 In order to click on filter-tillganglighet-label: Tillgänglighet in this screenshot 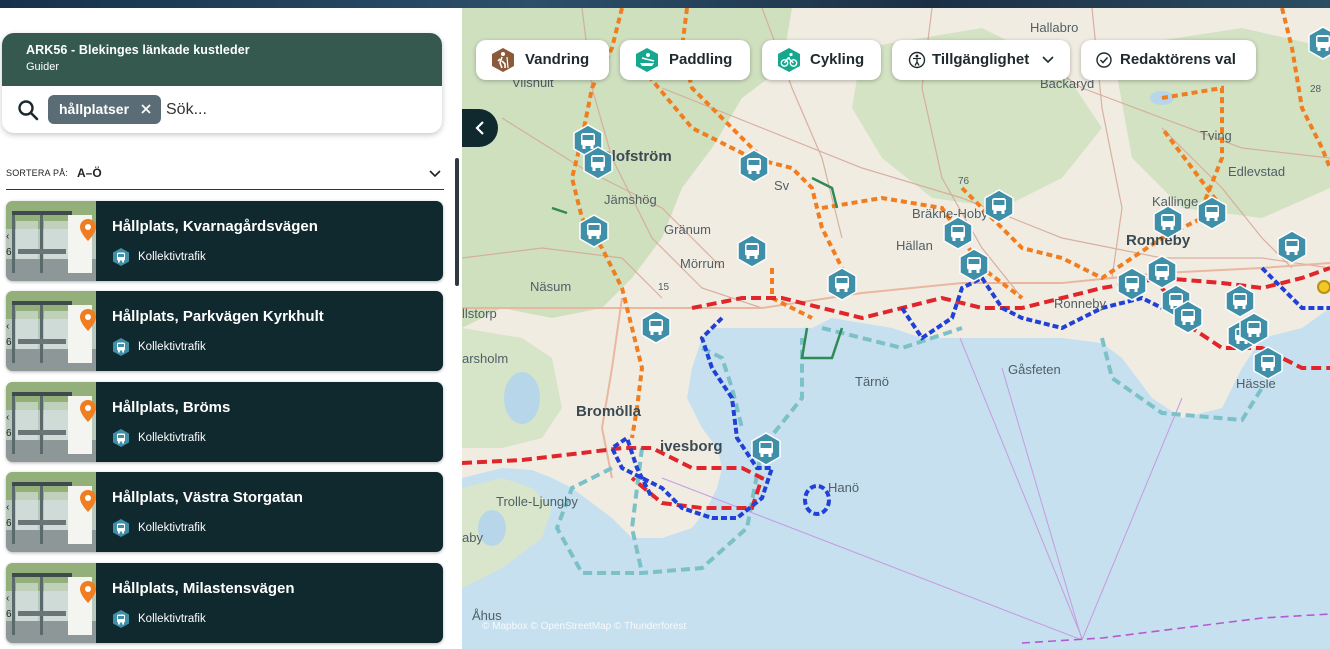, I will do `click(981, 59)`.